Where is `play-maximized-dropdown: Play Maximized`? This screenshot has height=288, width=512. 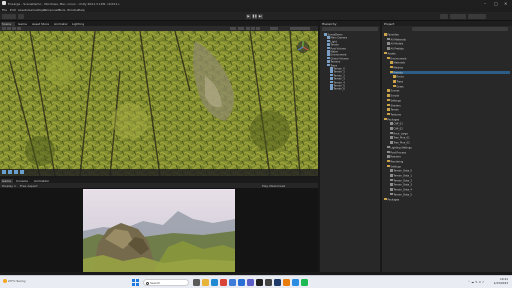 play-maximized-dropdown: Play Maximized is located at coordinates (273, 186).